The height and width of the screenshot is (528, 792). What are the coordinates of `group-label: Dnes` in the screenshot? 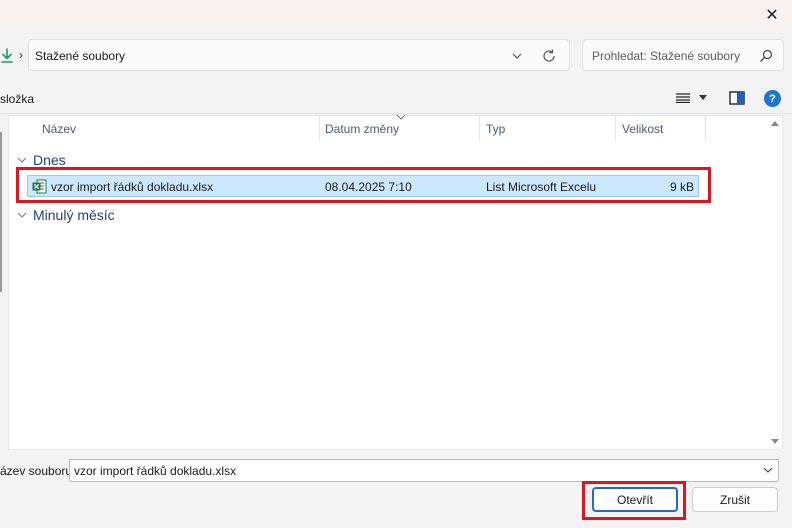 It's located at (49, 160).